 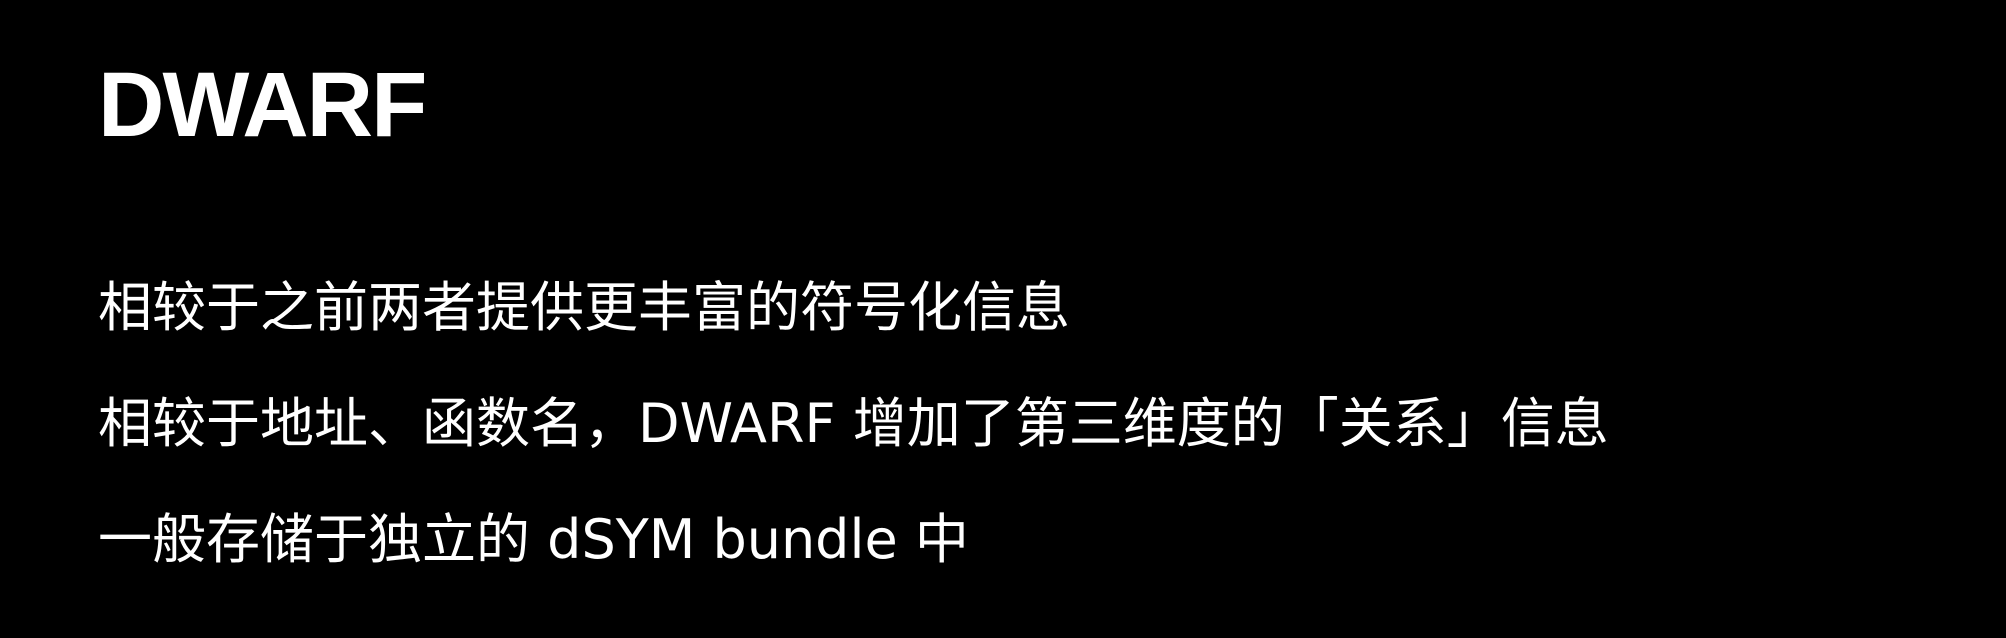 What do you see at coordinates (584, 307) in the screenshot?
I see `bullet-item-symbolication: 相较于之前两者提供更丰富的符号化信息` at bounding box center [584, 307].